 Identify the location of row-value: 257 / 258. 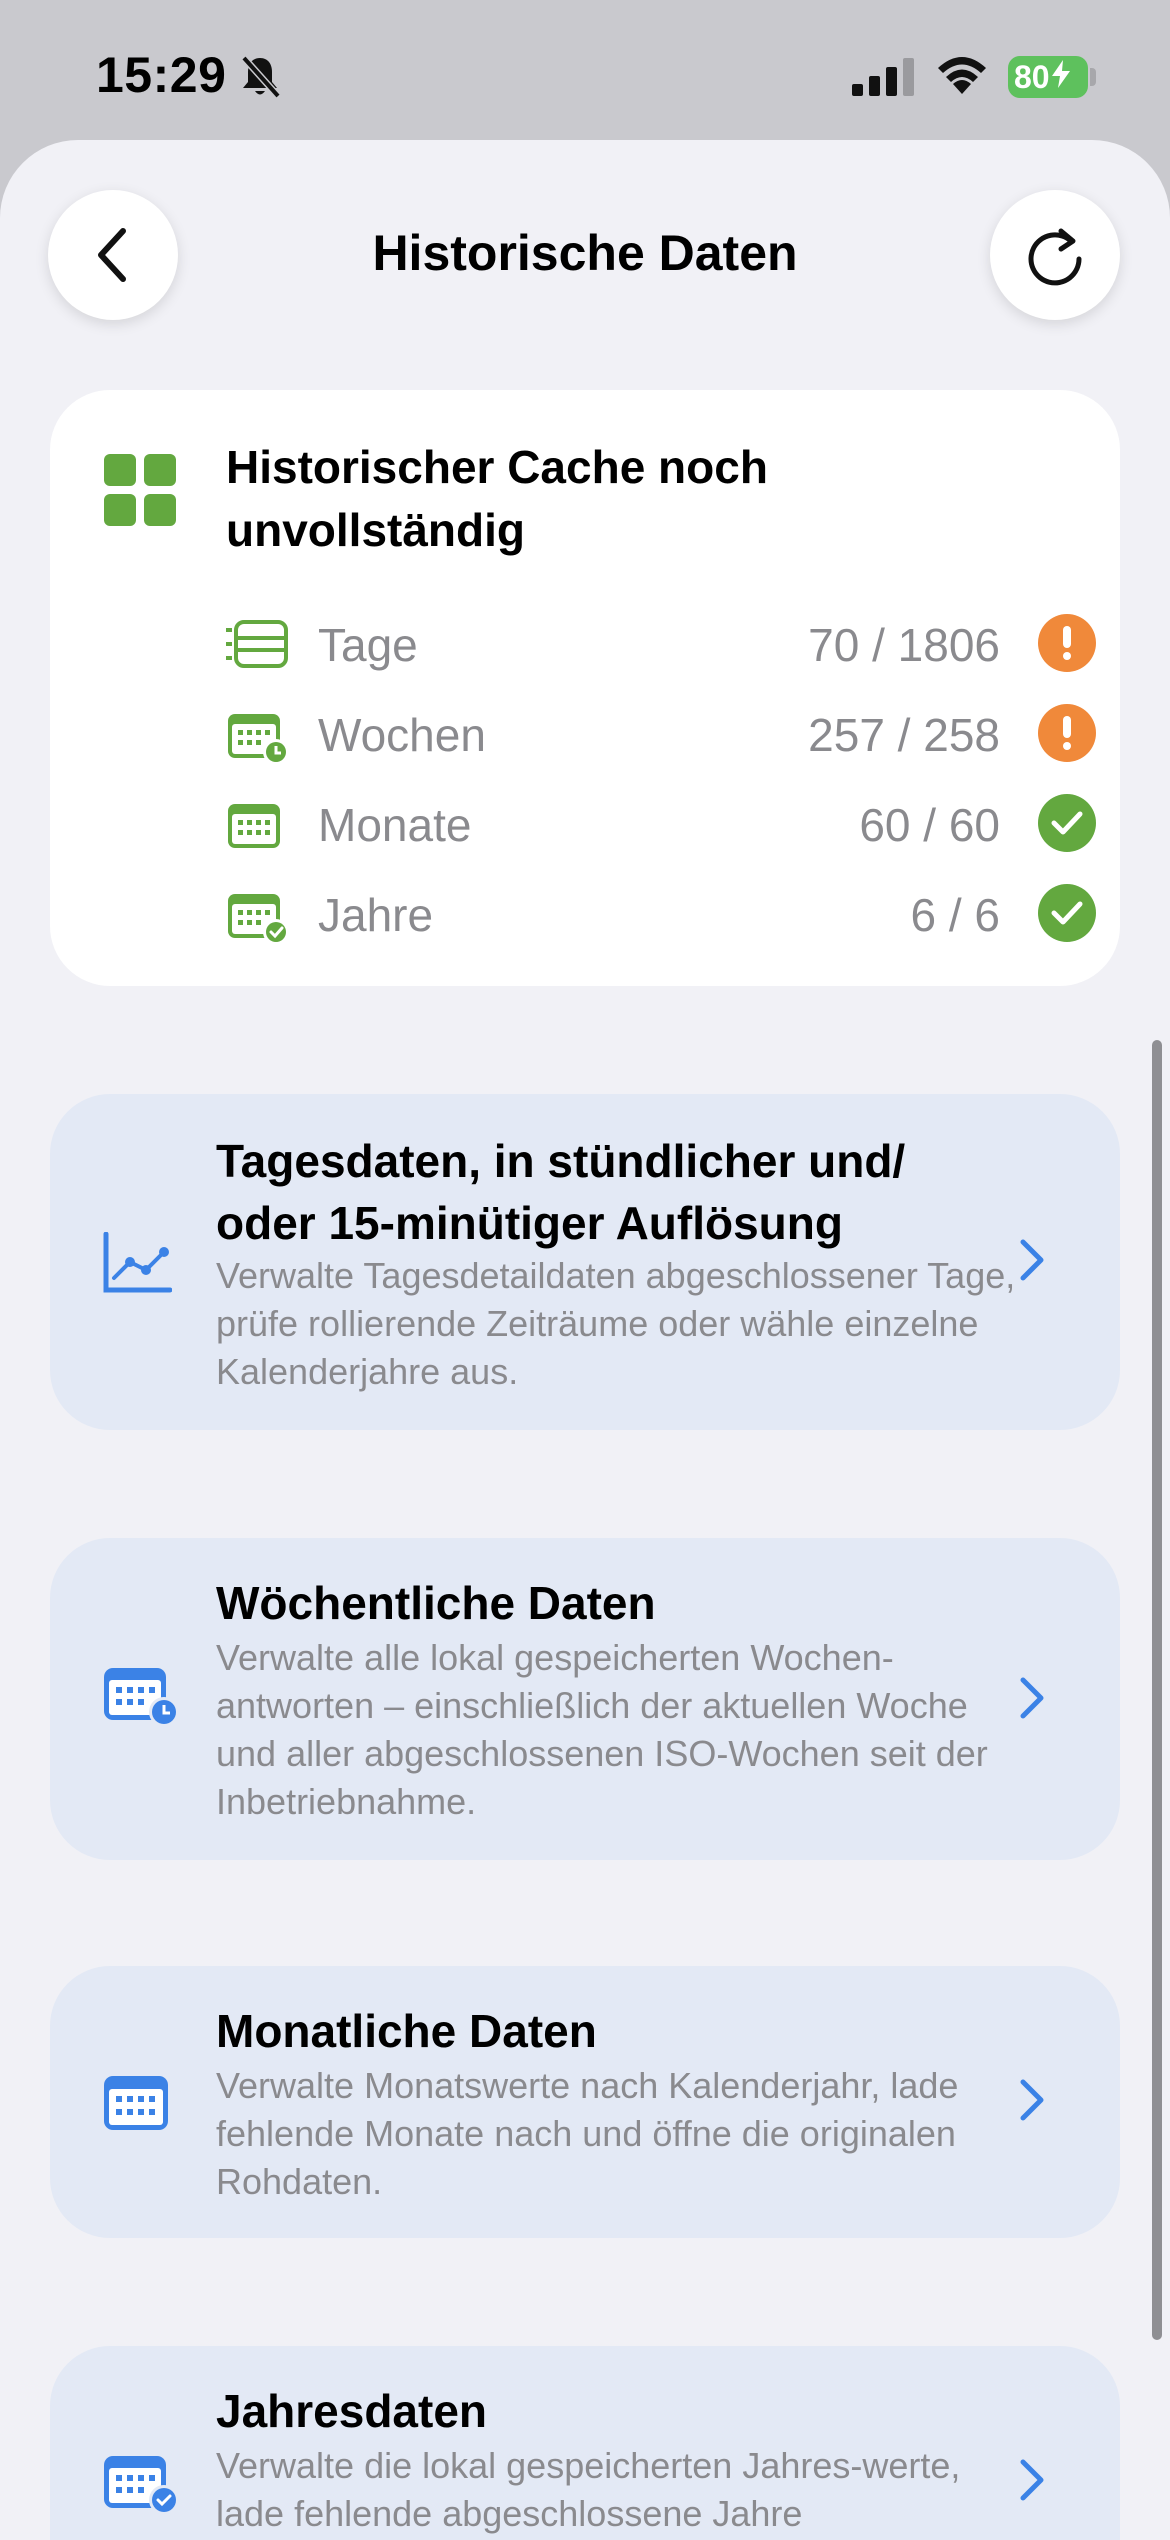
(904, 735).